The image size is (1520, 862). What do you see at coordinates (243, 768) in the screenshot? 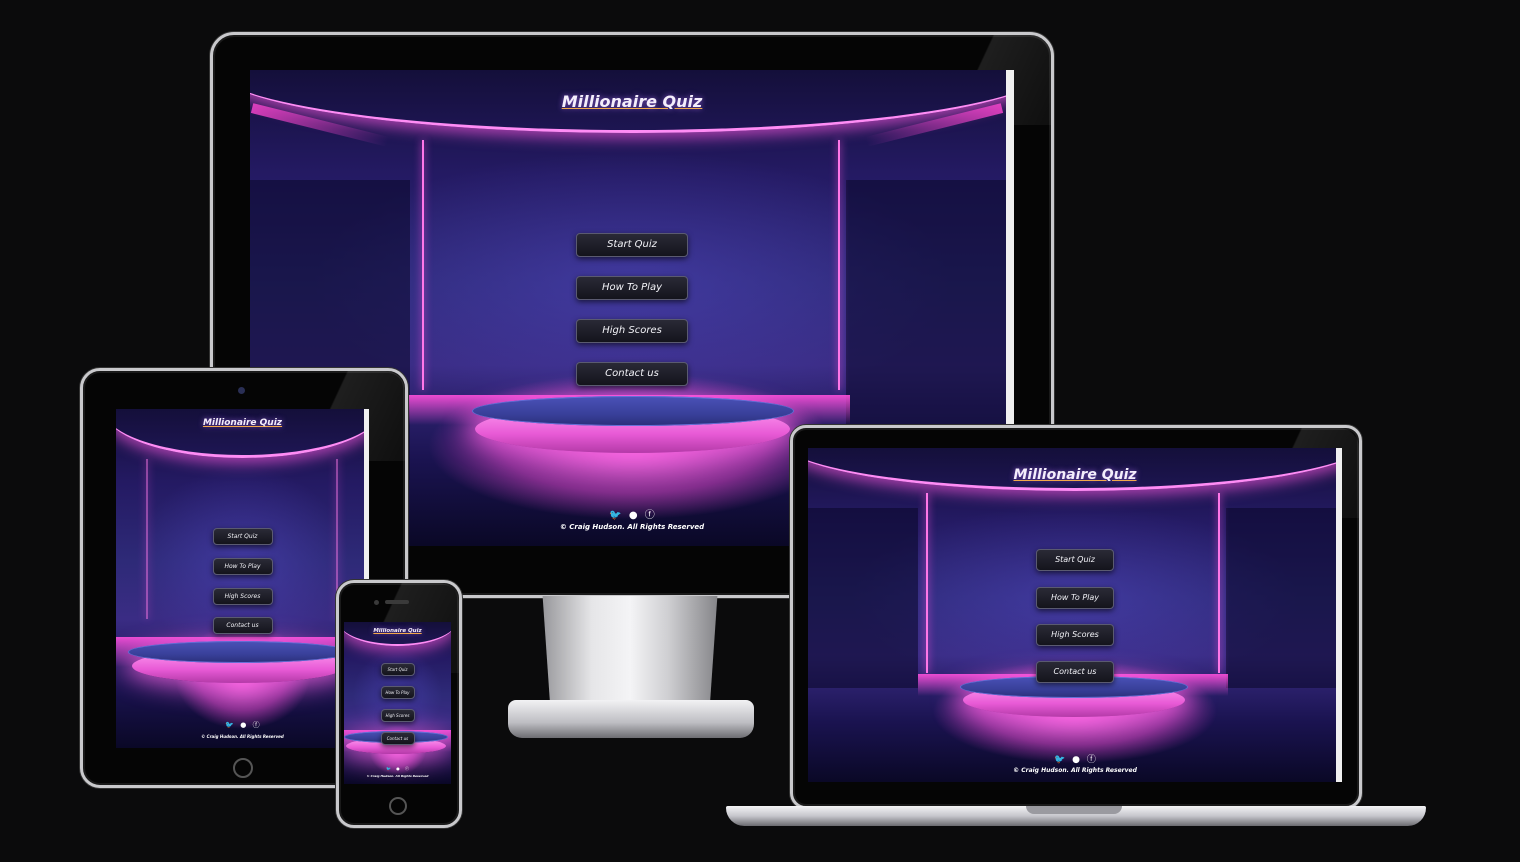
I see `tablet-home-button` at bounding box center [243, 768].